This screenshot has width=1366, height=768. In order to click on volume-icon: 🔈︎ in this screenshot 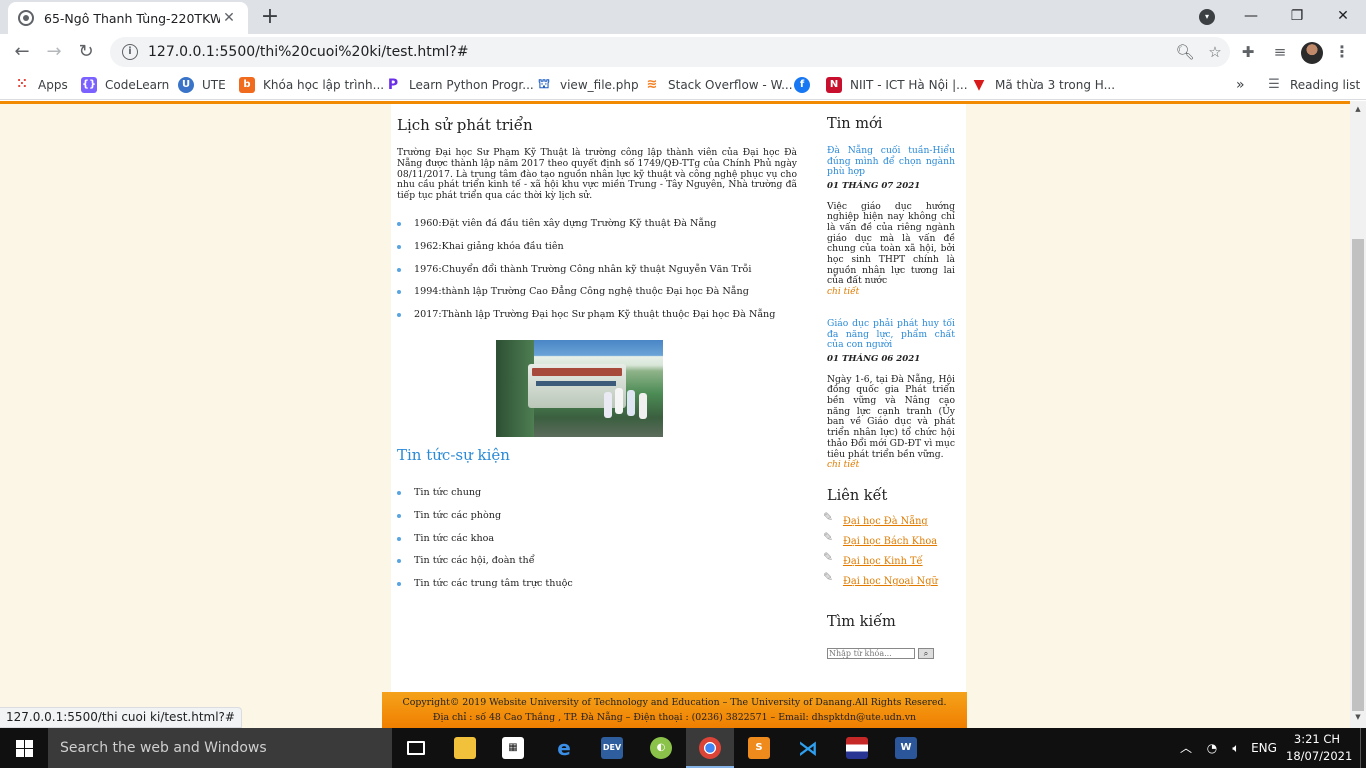, I will do `click(1236, 748)`.